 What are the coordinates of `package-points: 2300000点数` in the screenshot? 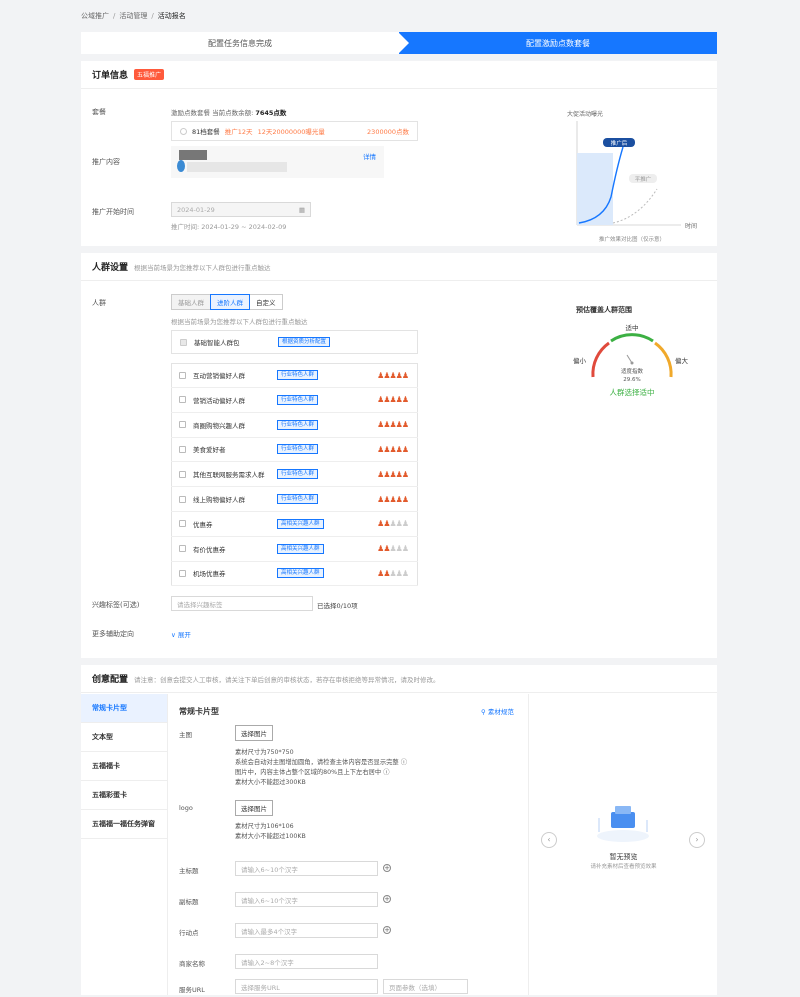 It's located at (388, 132).